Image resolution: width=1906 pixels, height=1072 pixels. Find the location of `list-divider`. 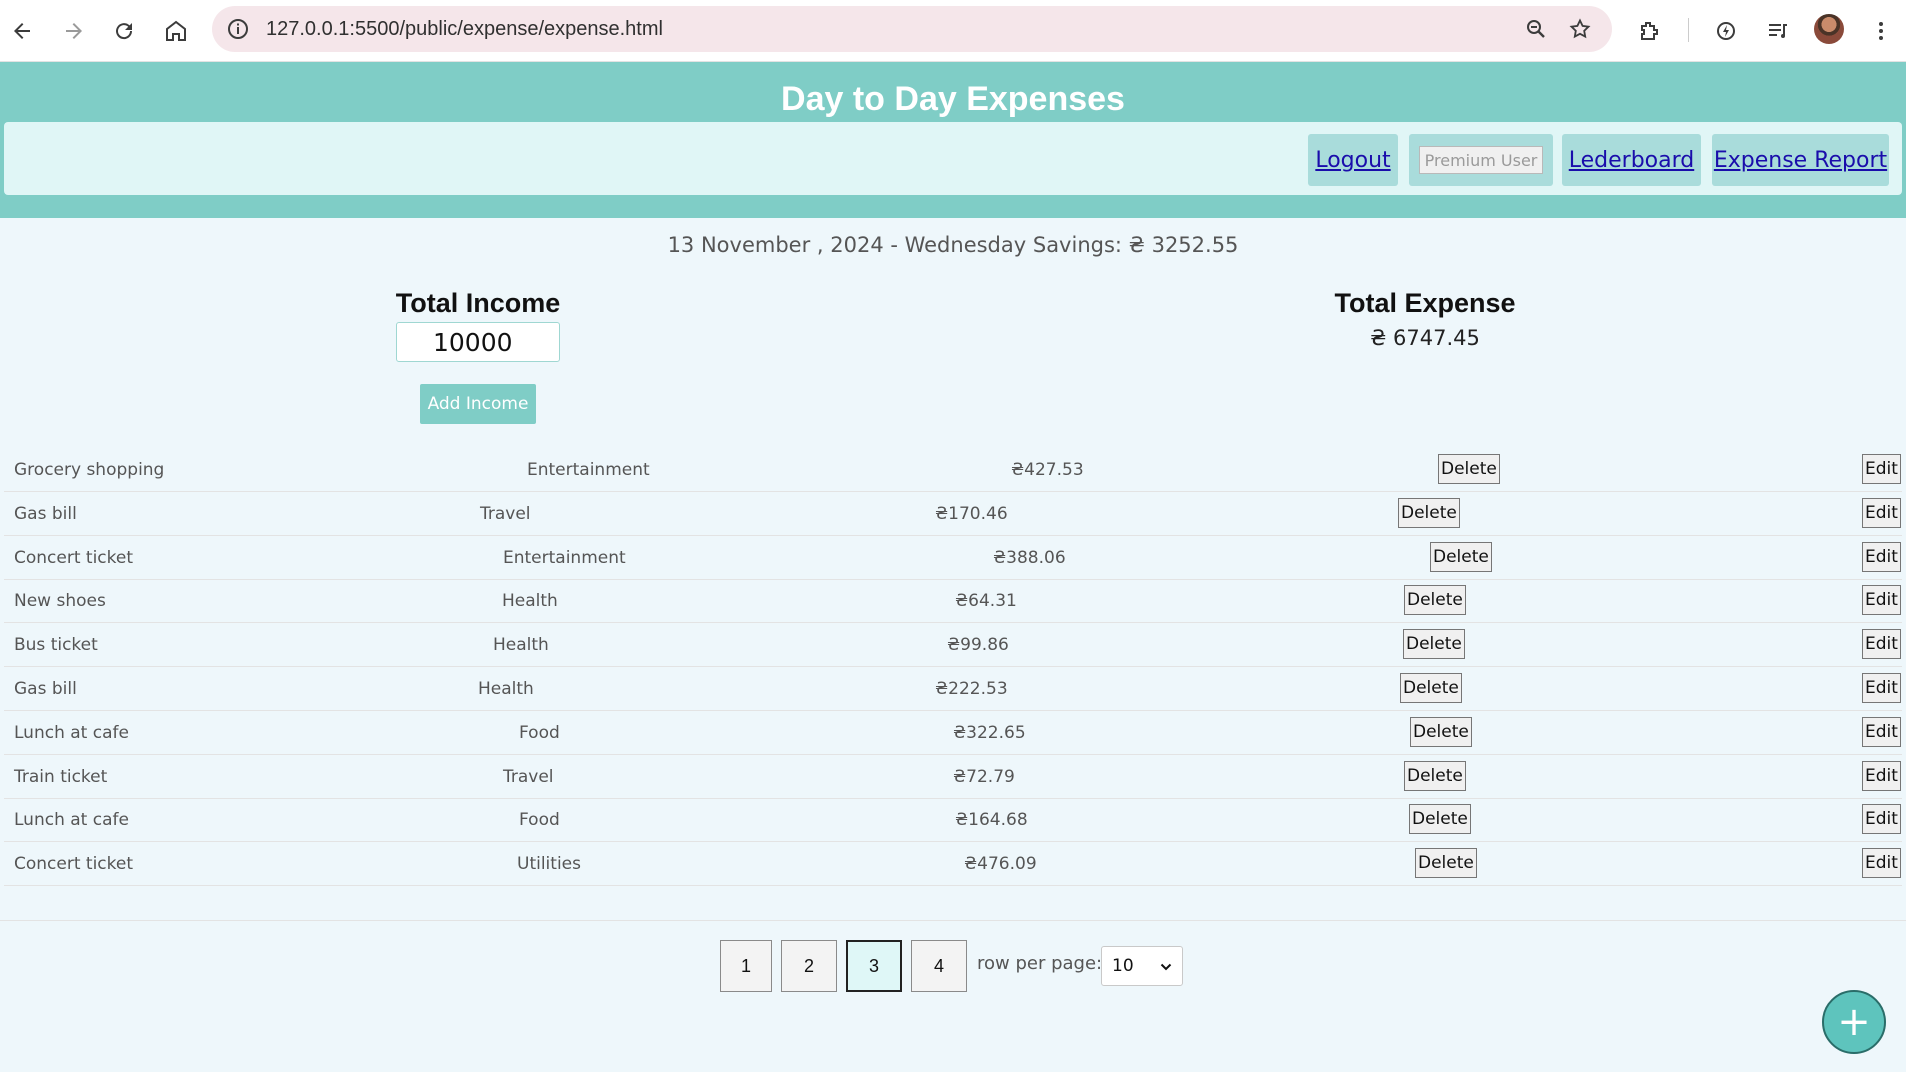

list-divider is located at coordinates (953, 920).